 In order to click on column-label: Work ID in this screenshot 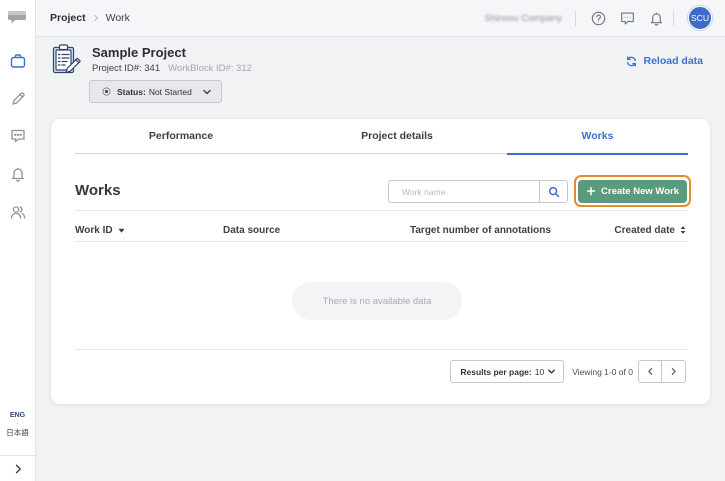, I will do `click(94, 230)`.